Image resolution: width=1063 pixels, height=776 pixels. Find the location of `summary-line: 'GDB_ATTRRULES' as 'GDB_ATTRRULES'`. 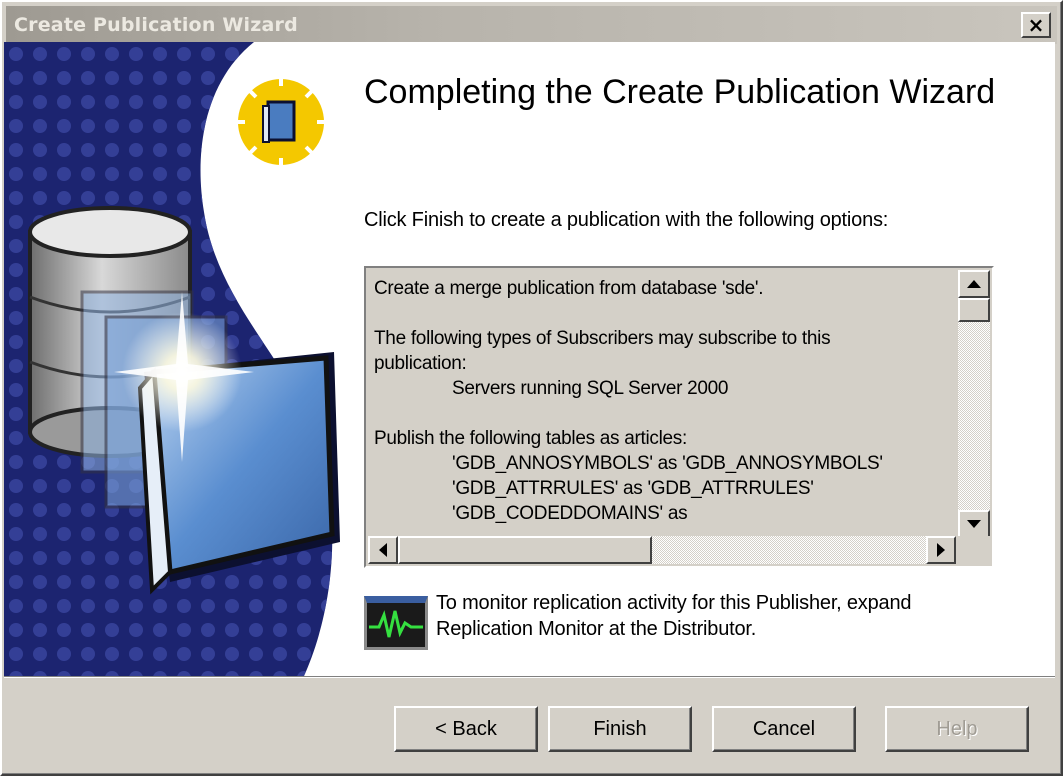

summary-line: 'GDB_ATTRRULES' as 'GDB_ATTRRULES' is located at coordinates (633, 488).